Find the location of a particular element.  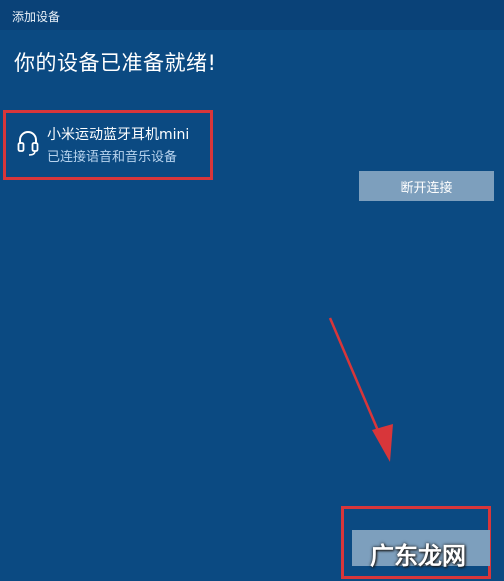

watermark: 广东龙网 is located at coordinates (418, 556).